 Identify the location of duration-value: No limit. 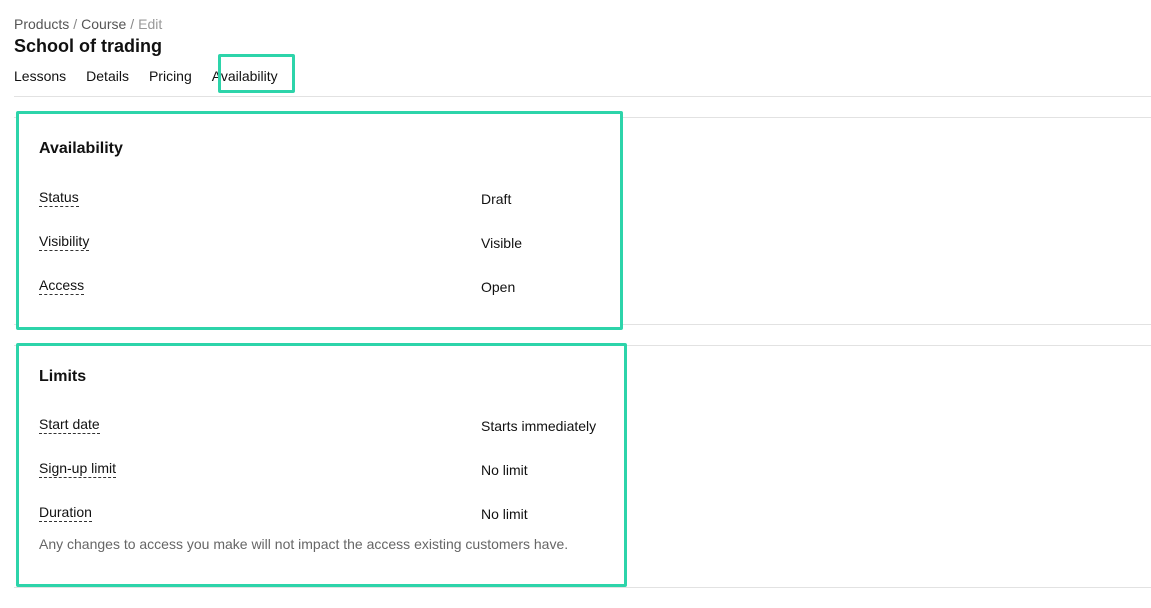
(504, 514).